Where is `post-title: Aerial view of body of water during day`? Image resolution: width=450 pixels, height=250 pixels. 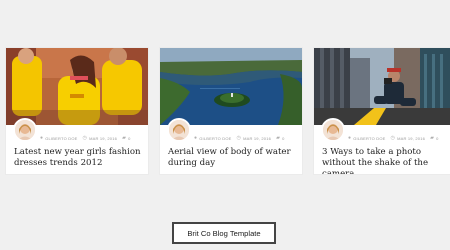
post-title: Aerial view of body of water during day is located at coordinates (233, 158).